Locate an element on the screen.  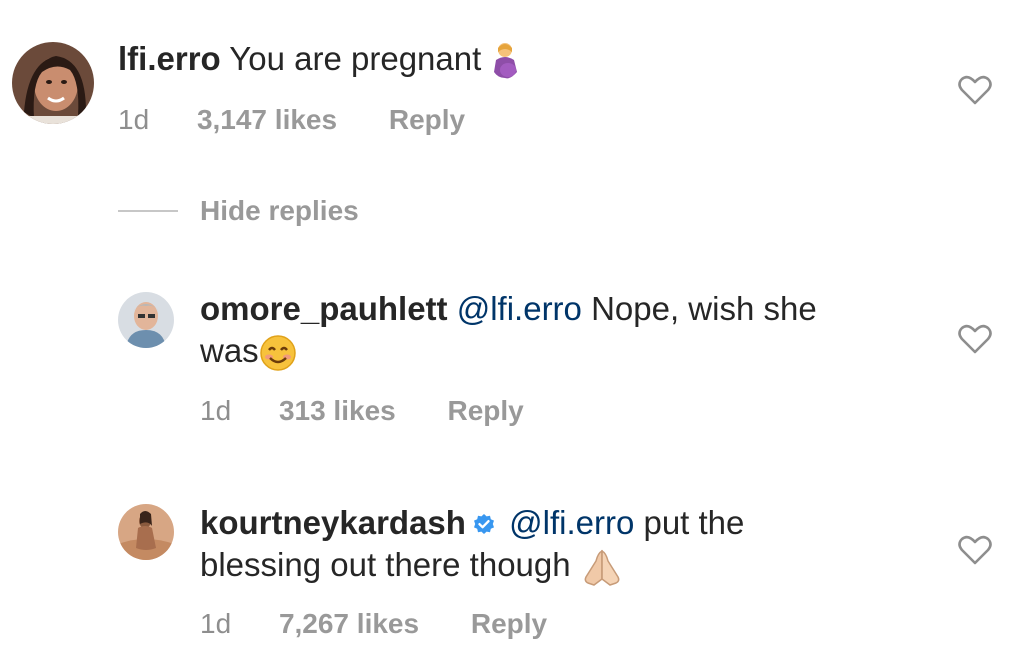
divider is located at coordinates (148, 211).